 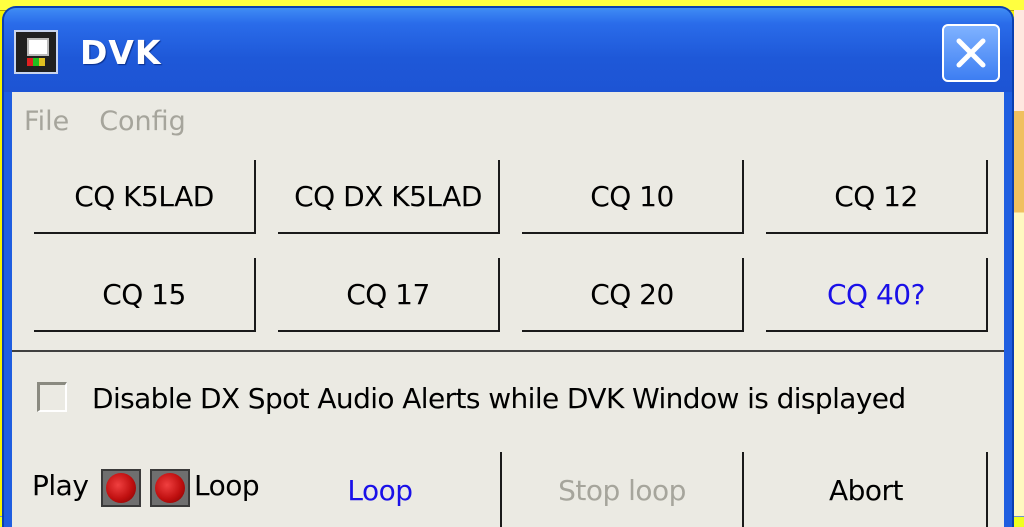 I want to click on separator, so click(x=508, y=351).